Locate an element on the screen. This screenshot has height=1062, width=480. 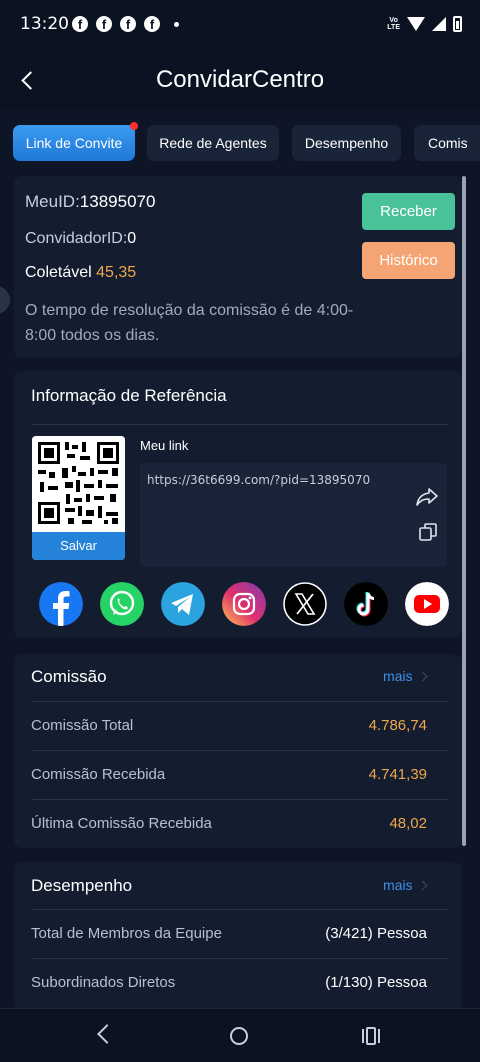
instagram-icon is located at coordinates (244, 604).